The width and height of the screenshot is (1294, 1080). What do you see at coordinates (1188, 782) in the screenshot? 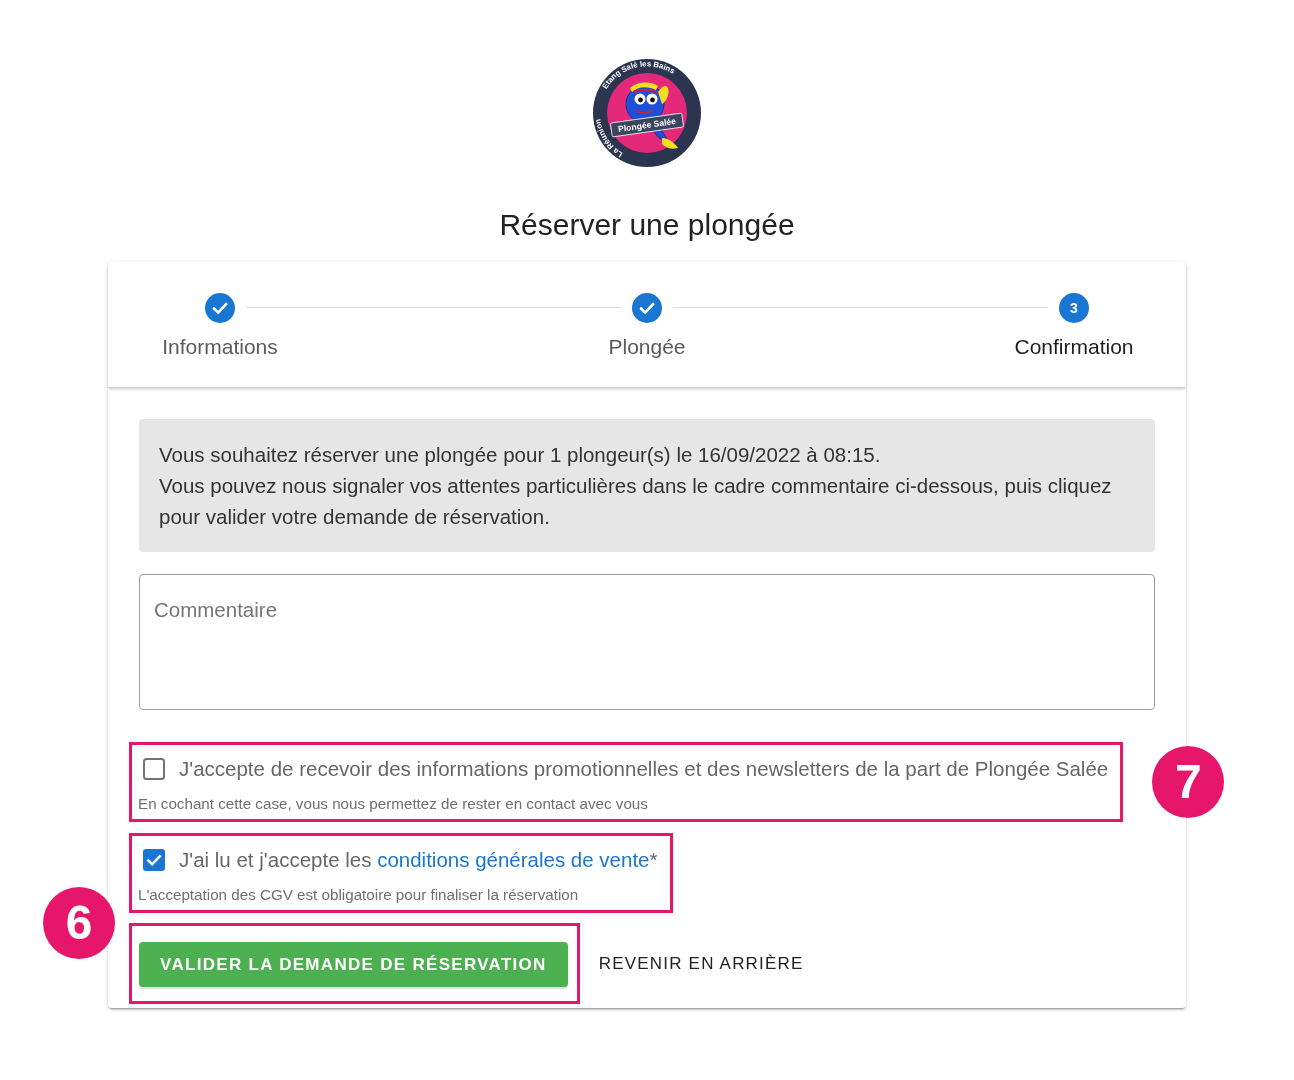
I see `callout-badge: 7` at bounding box center [1188, 782].